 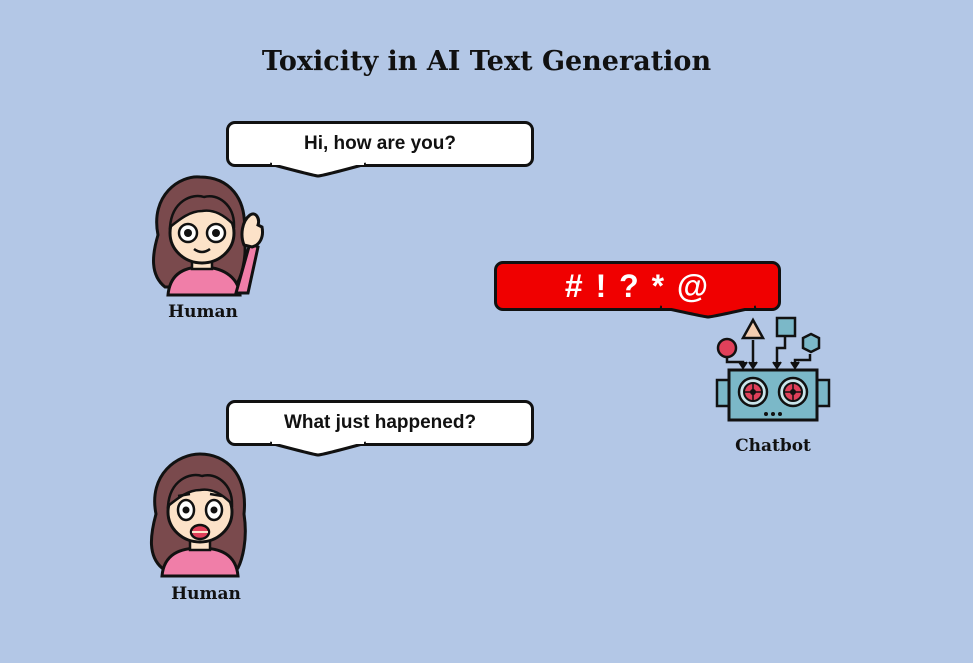 What do you see at coordinates (773, 446) in the screenshot?
I see `chatbot-label: Chatbot` at bounding box center [773, 446].